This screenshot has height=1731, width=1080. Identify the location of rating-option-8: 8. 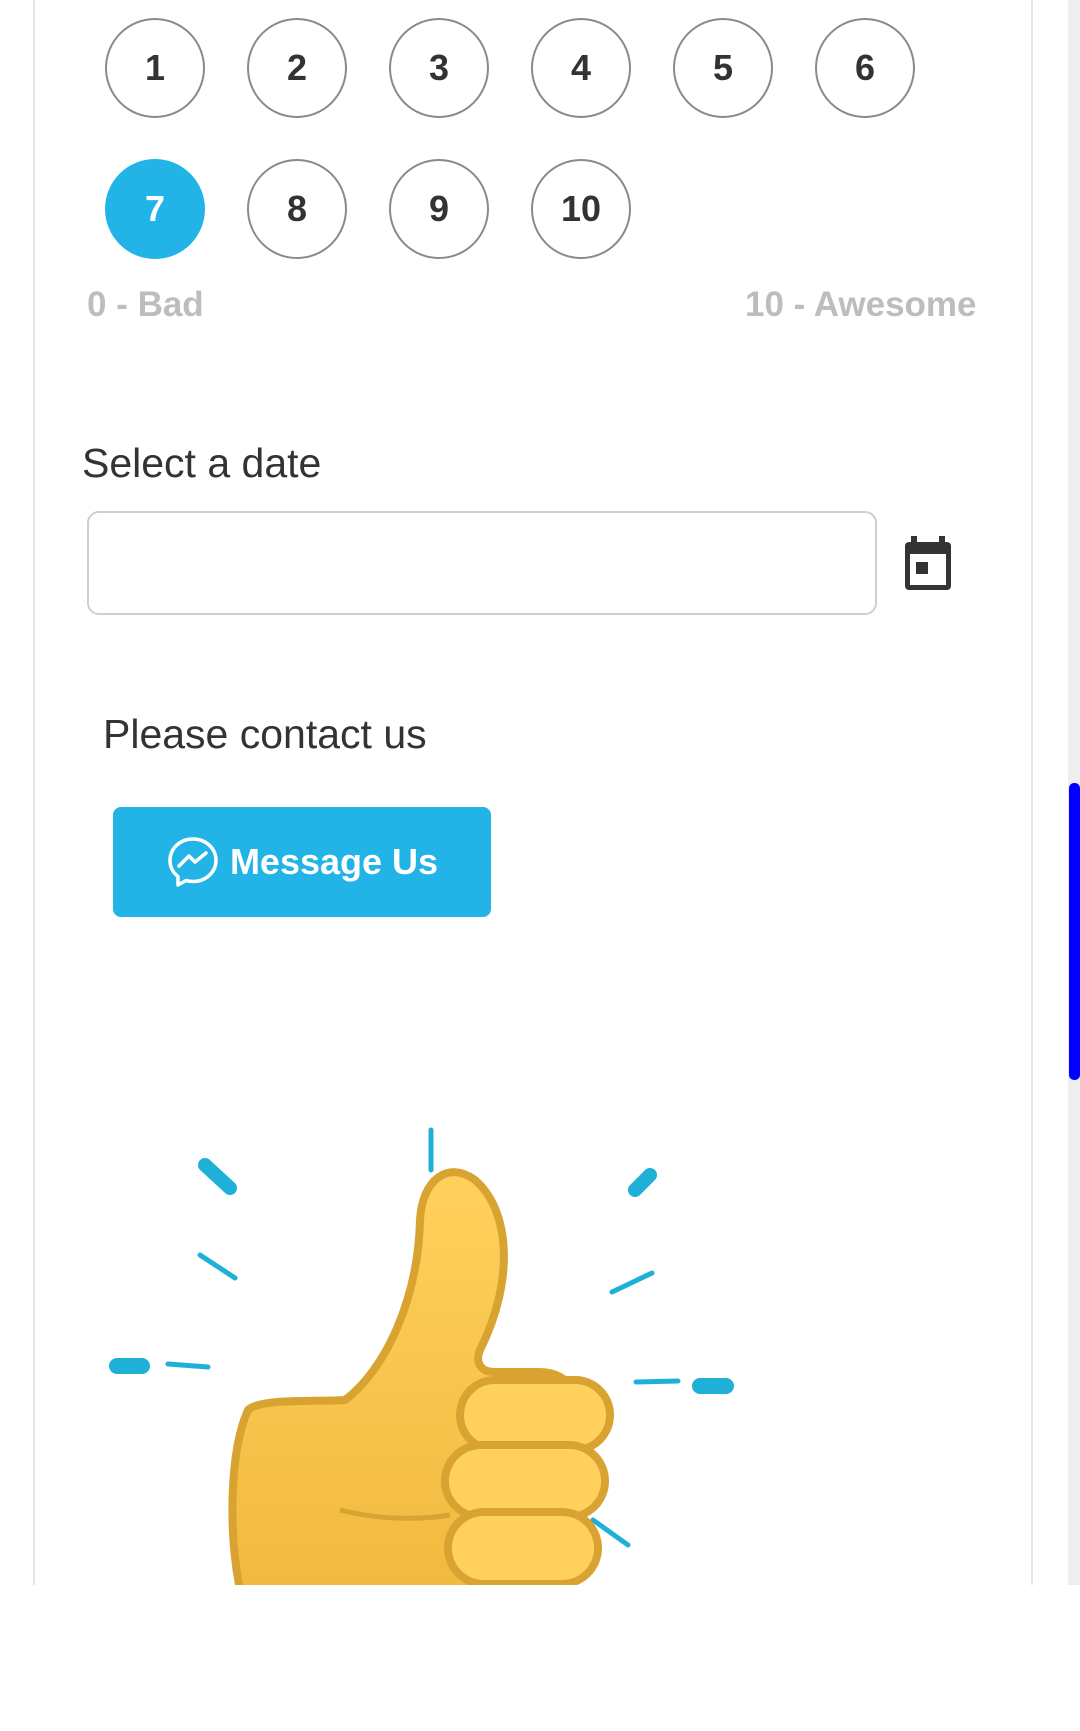
(297, 209).